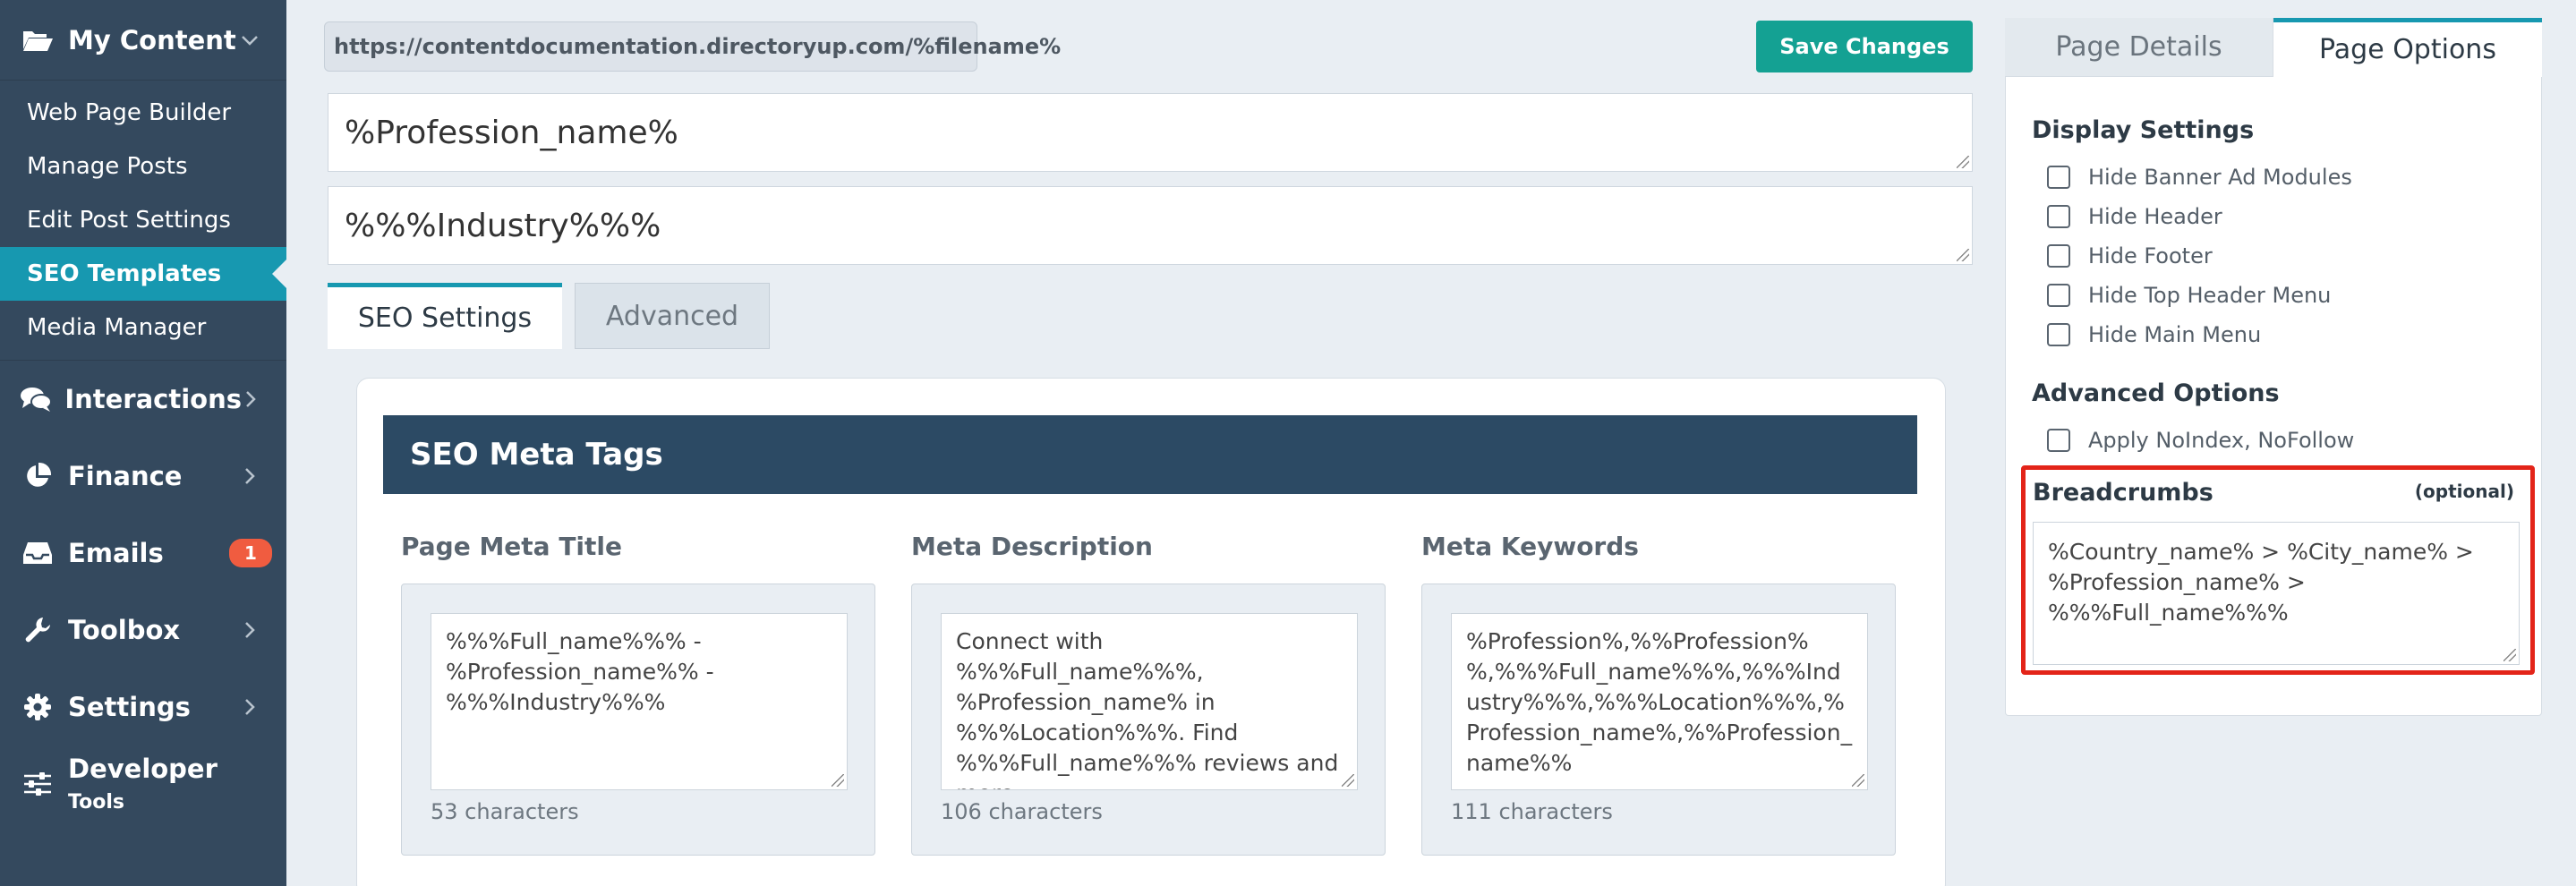 The height and width of the screenshot is (886, 2576). What do you see at coordinates (2150, 256) in the screenshot?
I see `checkbox-label: Hide Footer` at bounding box center [2150, 256].